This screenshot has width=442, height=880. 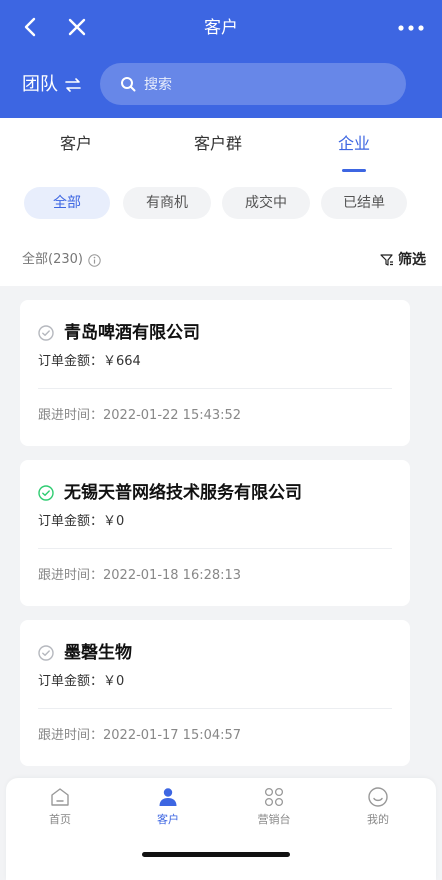 I want to click on category-tabs: 客户 客户群 企业, so click(x=221, y=146).